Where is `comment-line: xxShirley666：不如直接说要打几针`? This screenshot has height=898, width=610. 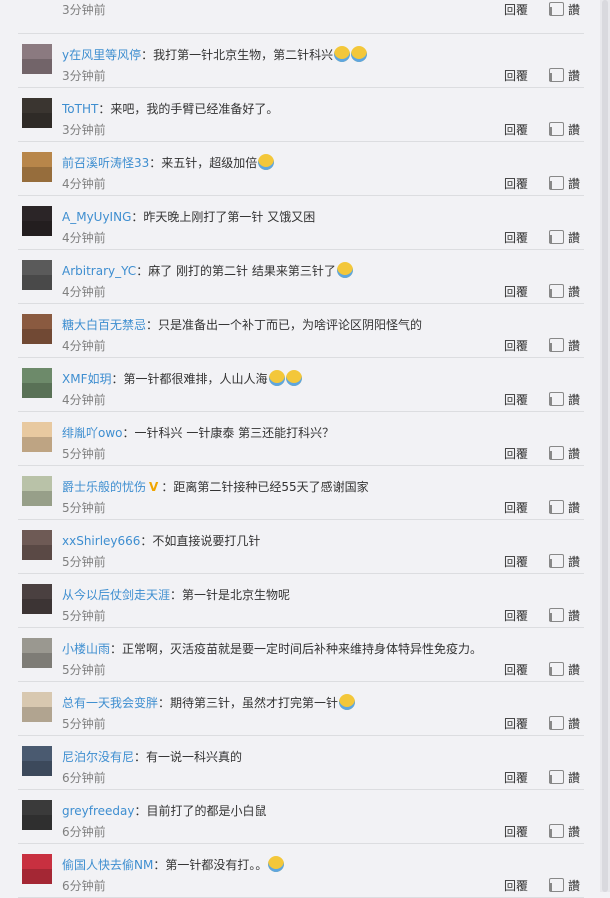
comment-line: xxShirley666：不如直接说要打几针 is located at coordinates (318, 541).